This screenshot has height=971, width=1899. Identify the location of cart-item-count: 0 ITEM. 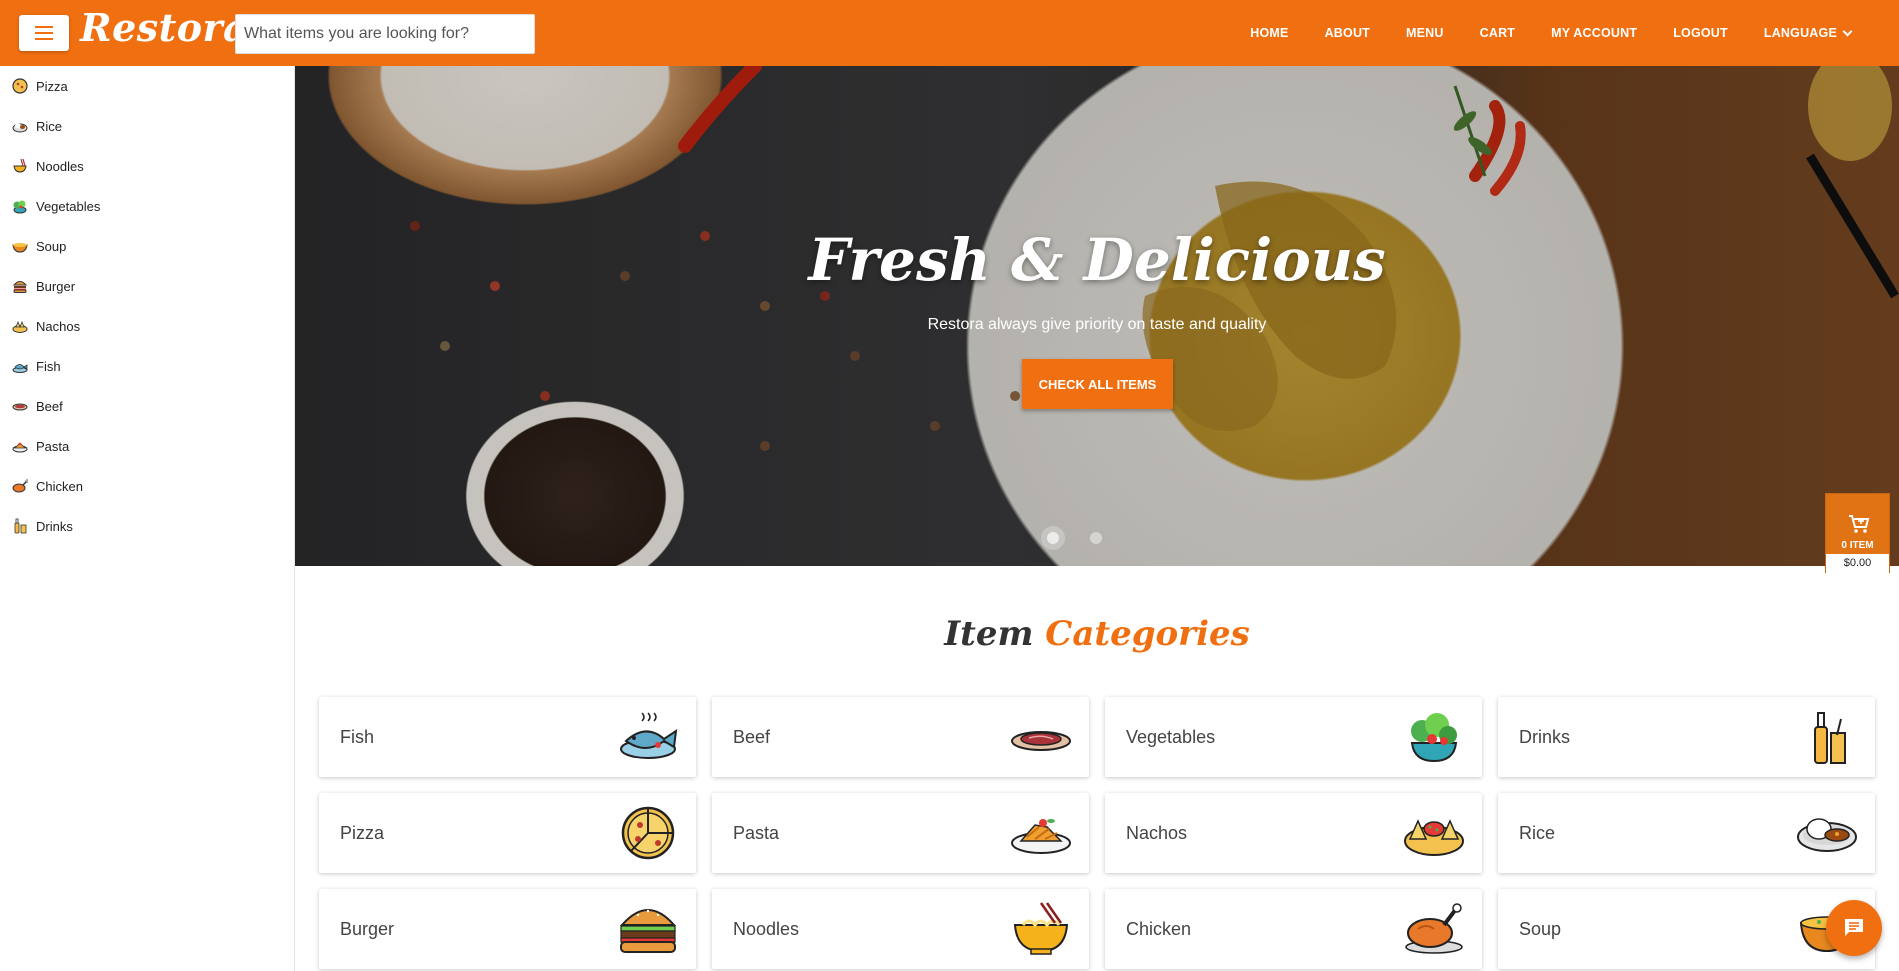
(1857, 545).